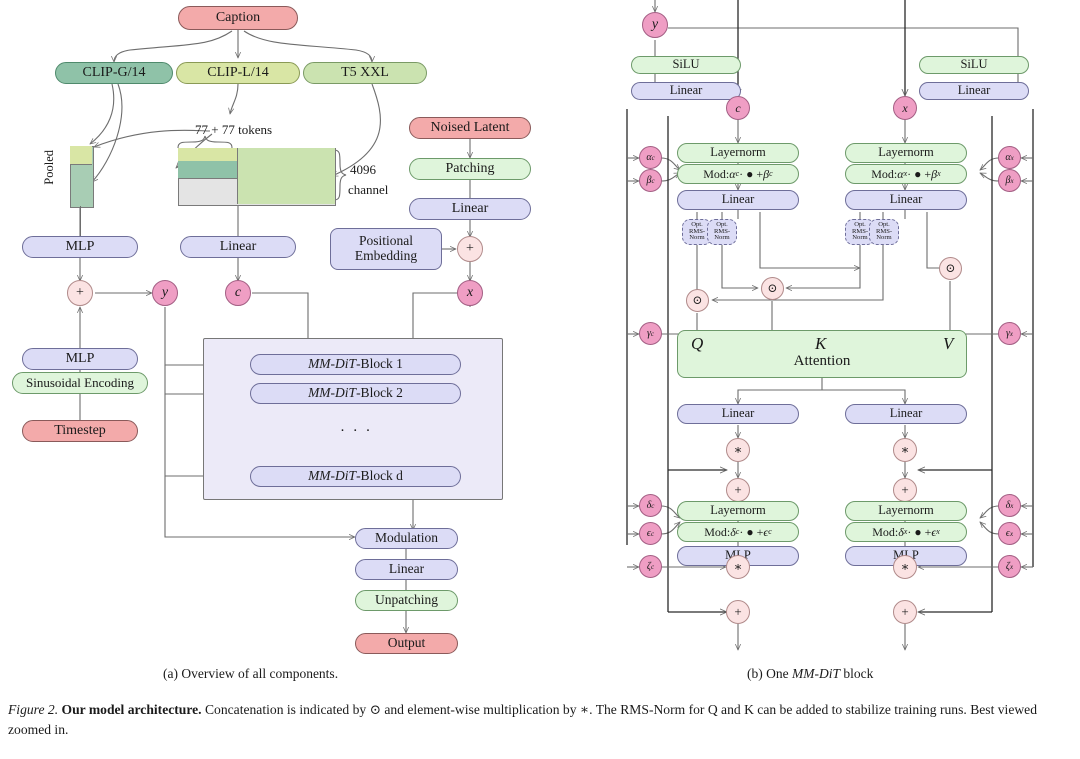 This screenshot has height=759, width=1080. Describe the element at coordinates (365, 73) in the screenshot. I see `node-encoder-t5-xxl: T5 XXL` at that location.